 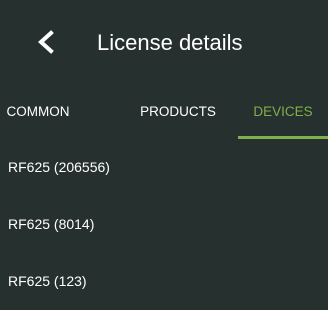 What do you see at coordinates (38, 112) in the screenshot?
I see `tab-common: COMMON` at bounding box center [38, 112].